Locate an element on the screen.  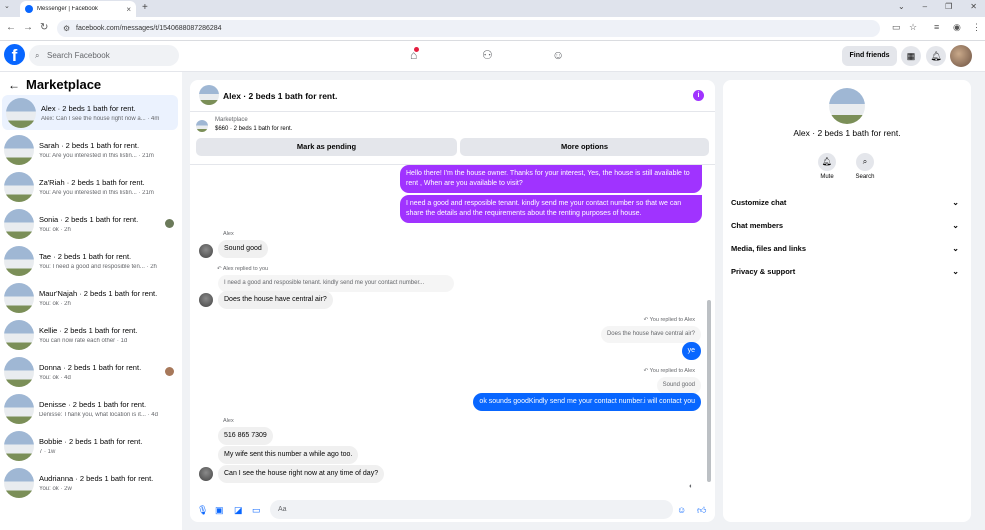
reply-indicator: ↶ Alex replied to you is located at coordinates (242, 269).